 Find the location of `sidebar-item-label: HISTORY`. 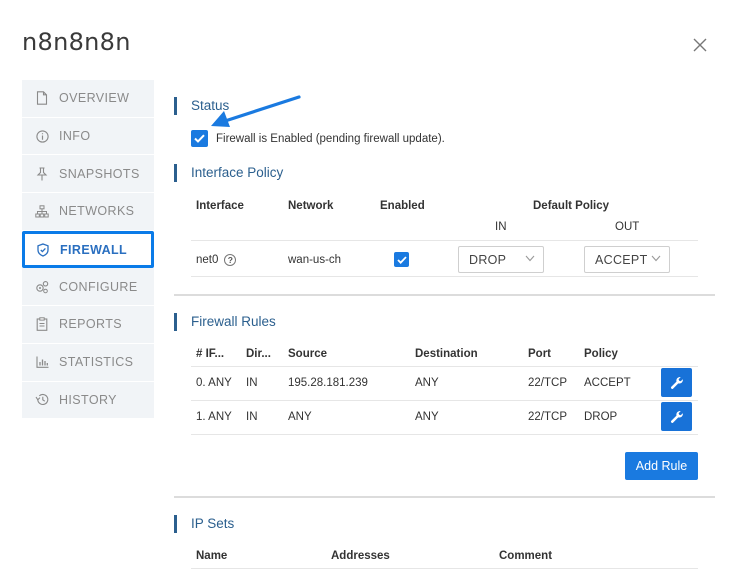

sidebar-item-label: HISTORY is located at coordinates (88, 399).